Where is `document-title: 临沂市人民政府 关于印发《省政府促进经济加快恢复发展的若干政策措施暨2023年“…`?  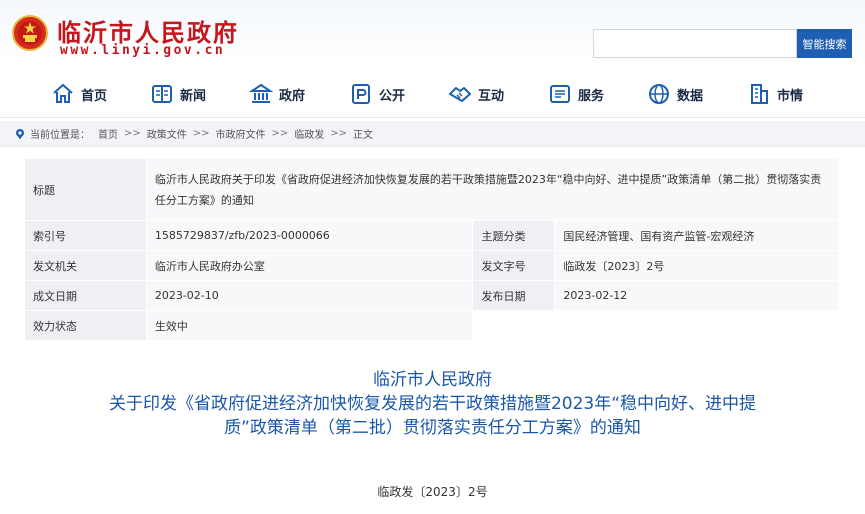 document-title: 临沂市人民政府 关于印发《省政府促进经济加快恢复发展的若干政策措施暨2023年“… is located at coordinates (432, 404).